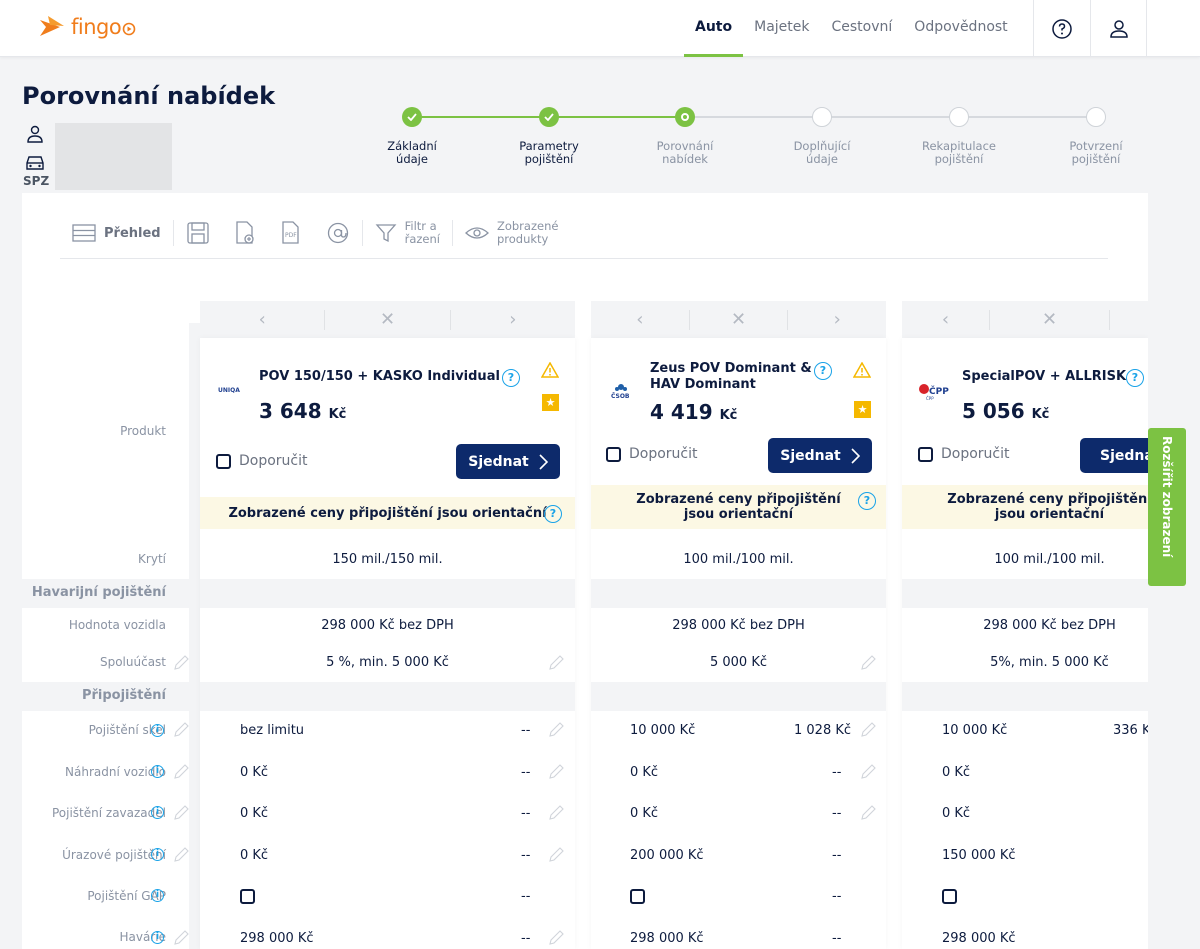 This screenshot has width=1200, height=949. Describe the element at coordinates (862, 28) in the screenshot. I see `nav-item-cestovni: Cestovní` at that location.